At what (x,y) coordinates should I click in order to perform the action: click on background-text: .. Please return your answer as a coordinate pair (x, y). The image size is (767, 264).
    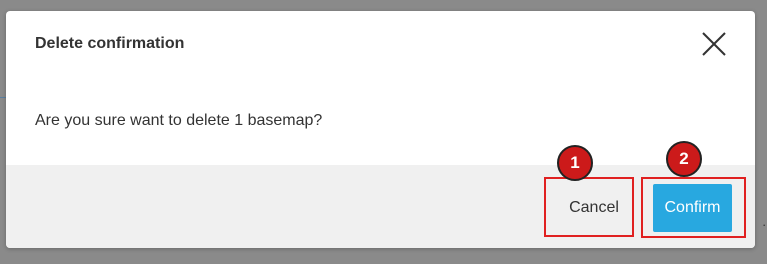
    Looking at the image, I should click on (764, 221).